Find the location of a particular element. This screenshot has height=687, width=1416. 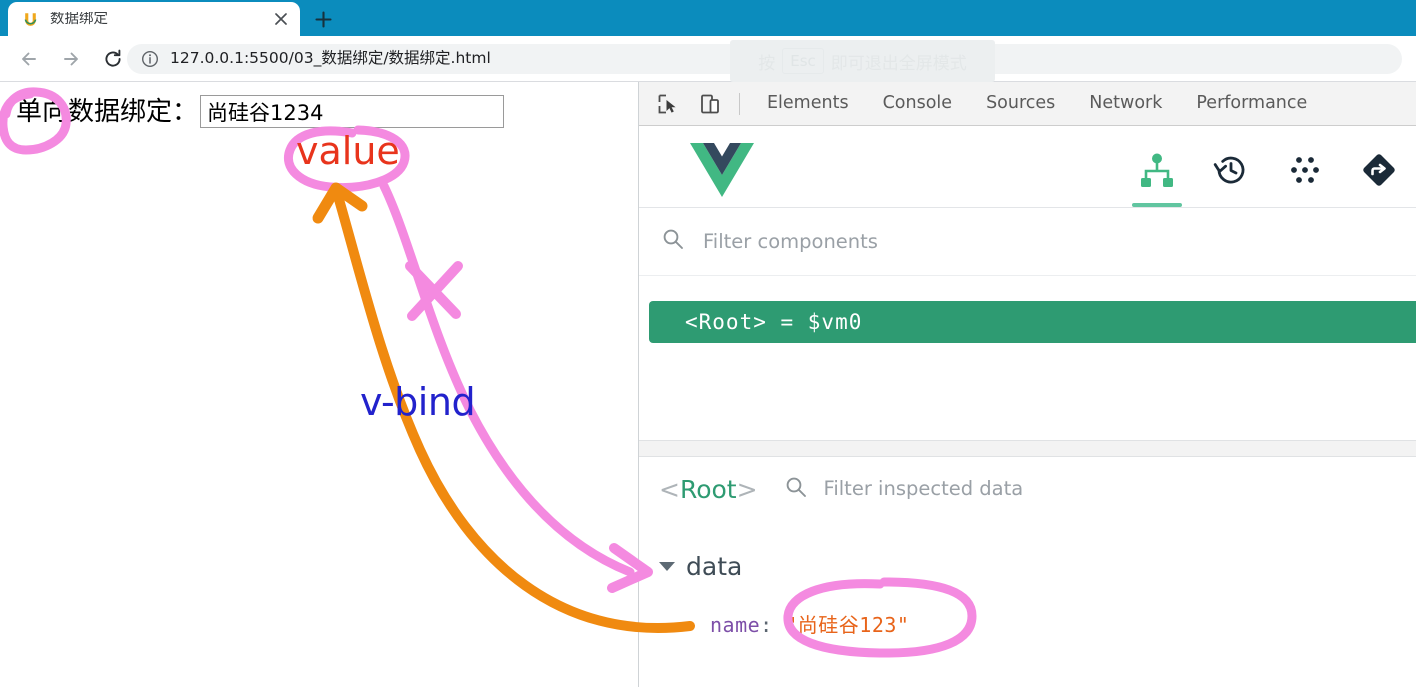

angle-open: < is located at coordinates (669, 489).